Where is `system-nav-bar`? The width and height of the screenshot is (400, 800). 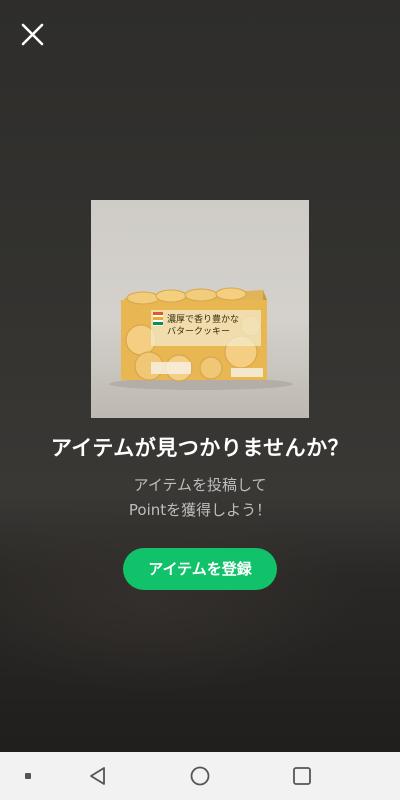
system-nav-bar is located at coordinates (200, 776).